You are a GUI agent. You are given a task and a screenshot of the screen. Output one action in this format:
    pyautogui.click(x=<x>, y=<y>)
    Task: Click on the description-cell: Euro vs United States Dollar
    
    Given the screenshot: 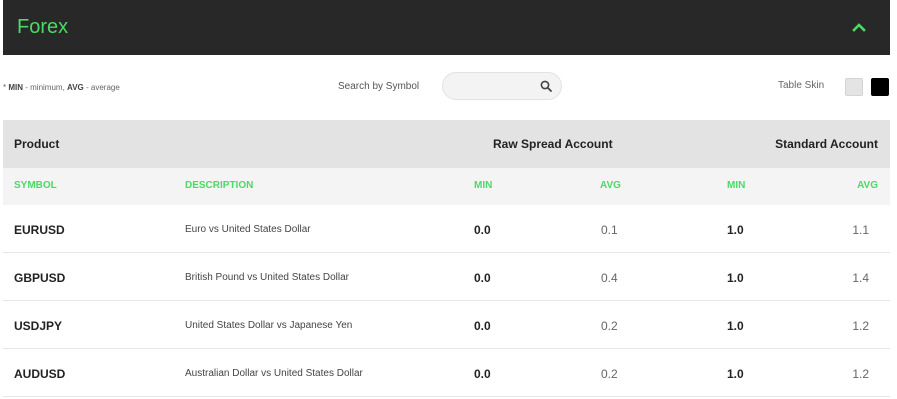 What is the action you would take?
    pyautogui.click(x=248, y=229)
    